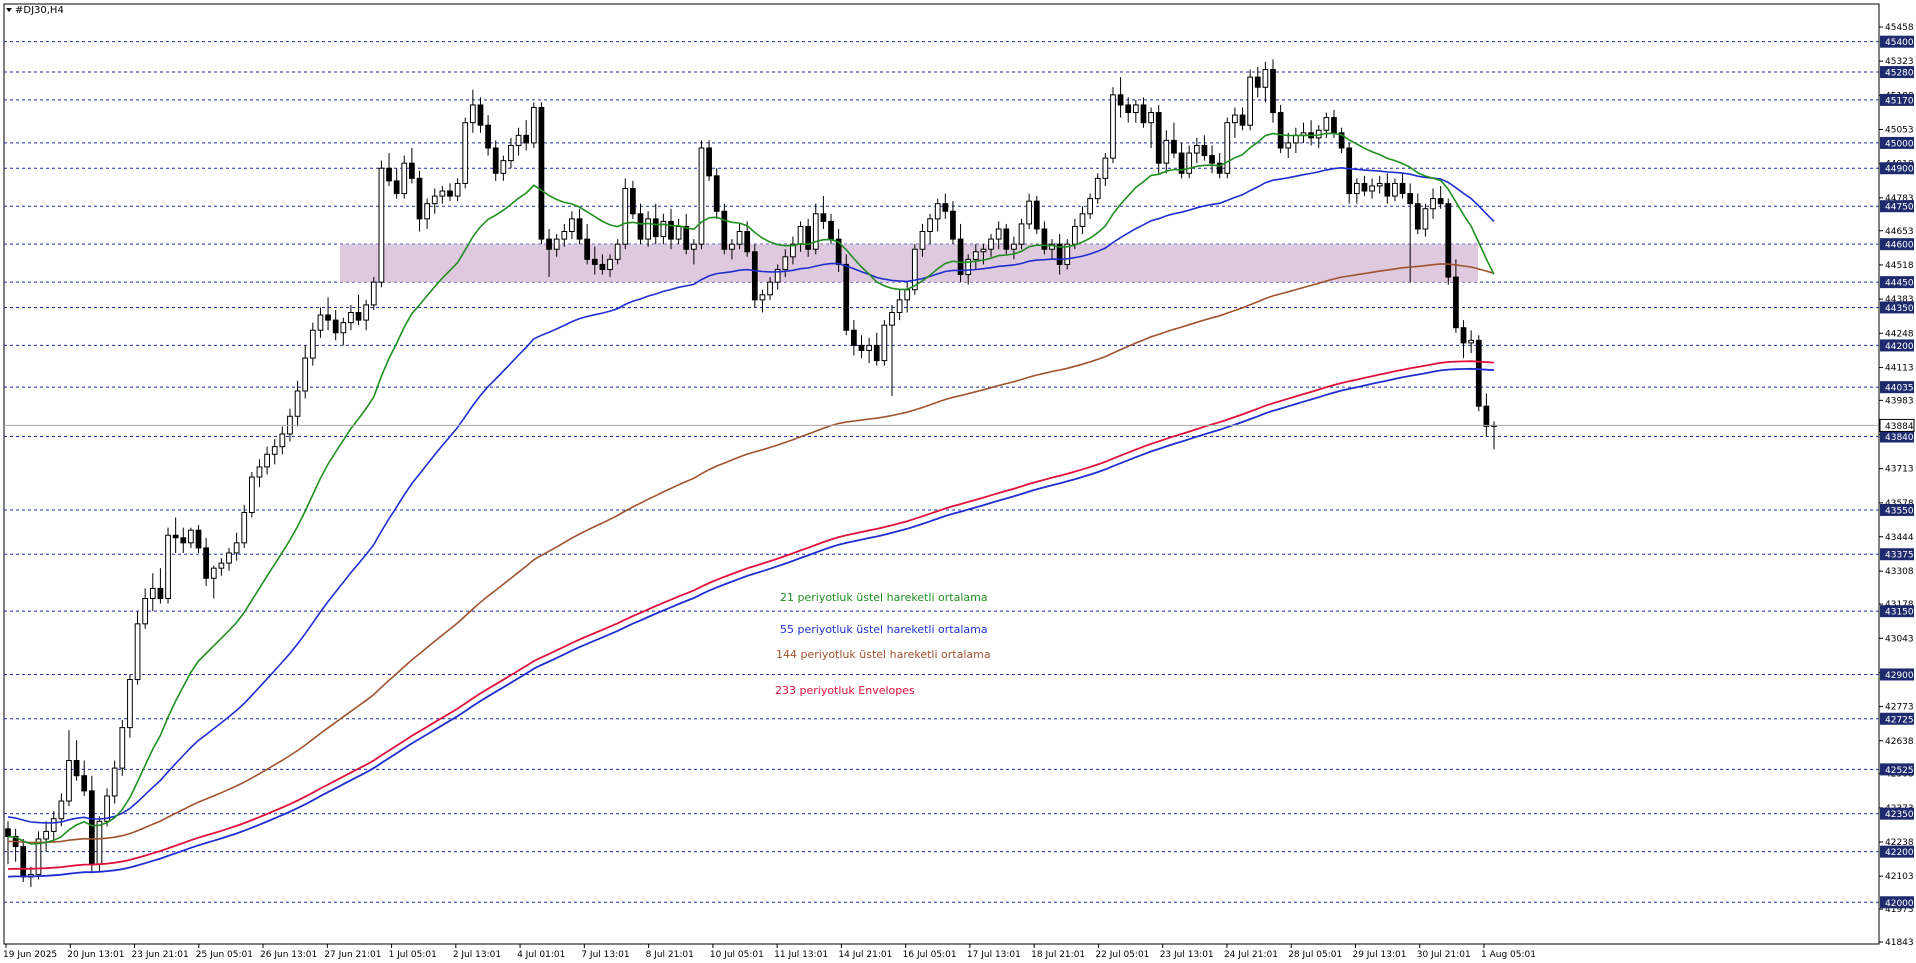 This screenshot has height=963, width=1916. Describe the element at coordinates (541, 955) in the screenshot. I see `x-tick-label: 4 Jul 01:01` at that location.